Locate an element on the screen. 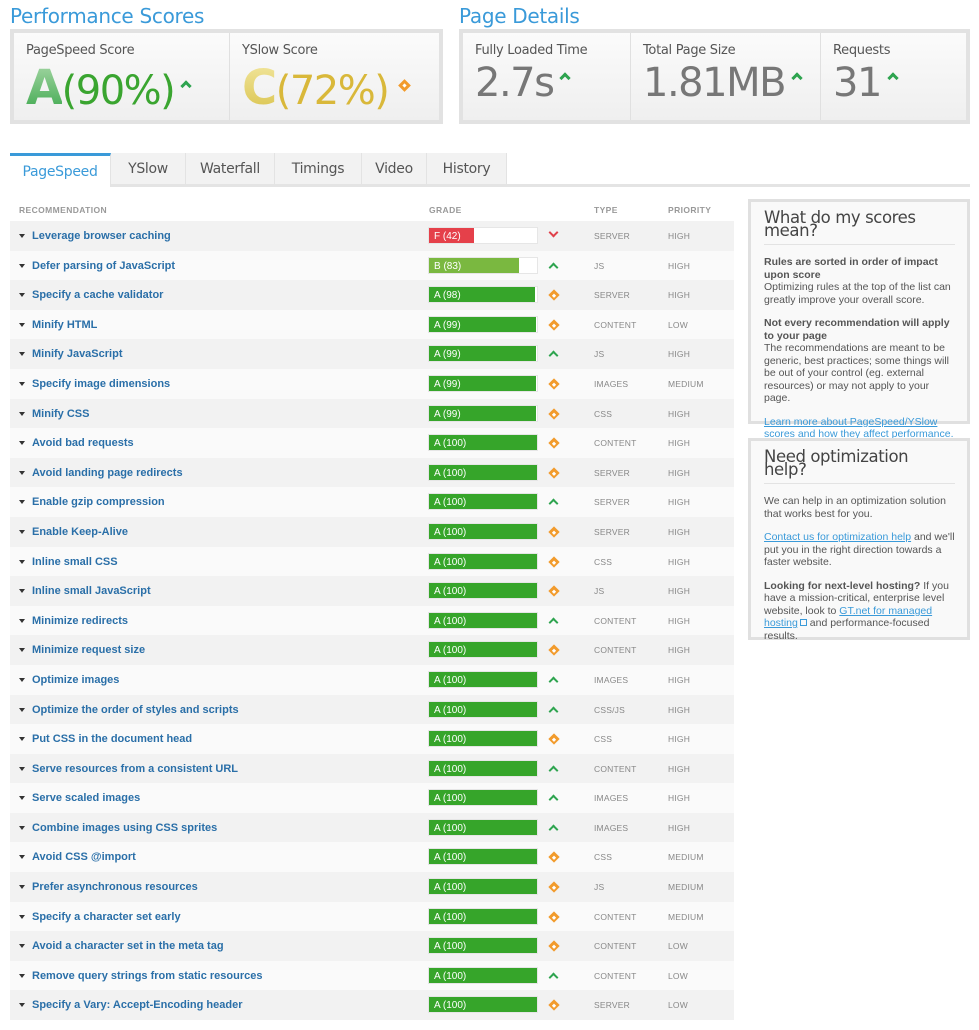  table-row: Minify HTML A (99) CONTENT LOW is located at coordinates (372, 324).